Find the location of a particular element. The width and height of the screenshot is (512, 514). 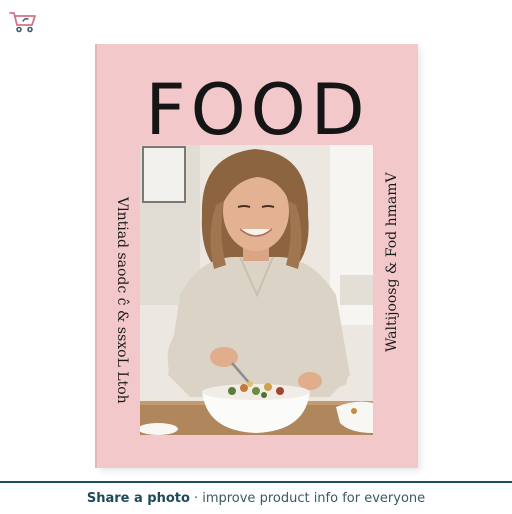

shopping-cart-icon is located at coordinates (23, 22).